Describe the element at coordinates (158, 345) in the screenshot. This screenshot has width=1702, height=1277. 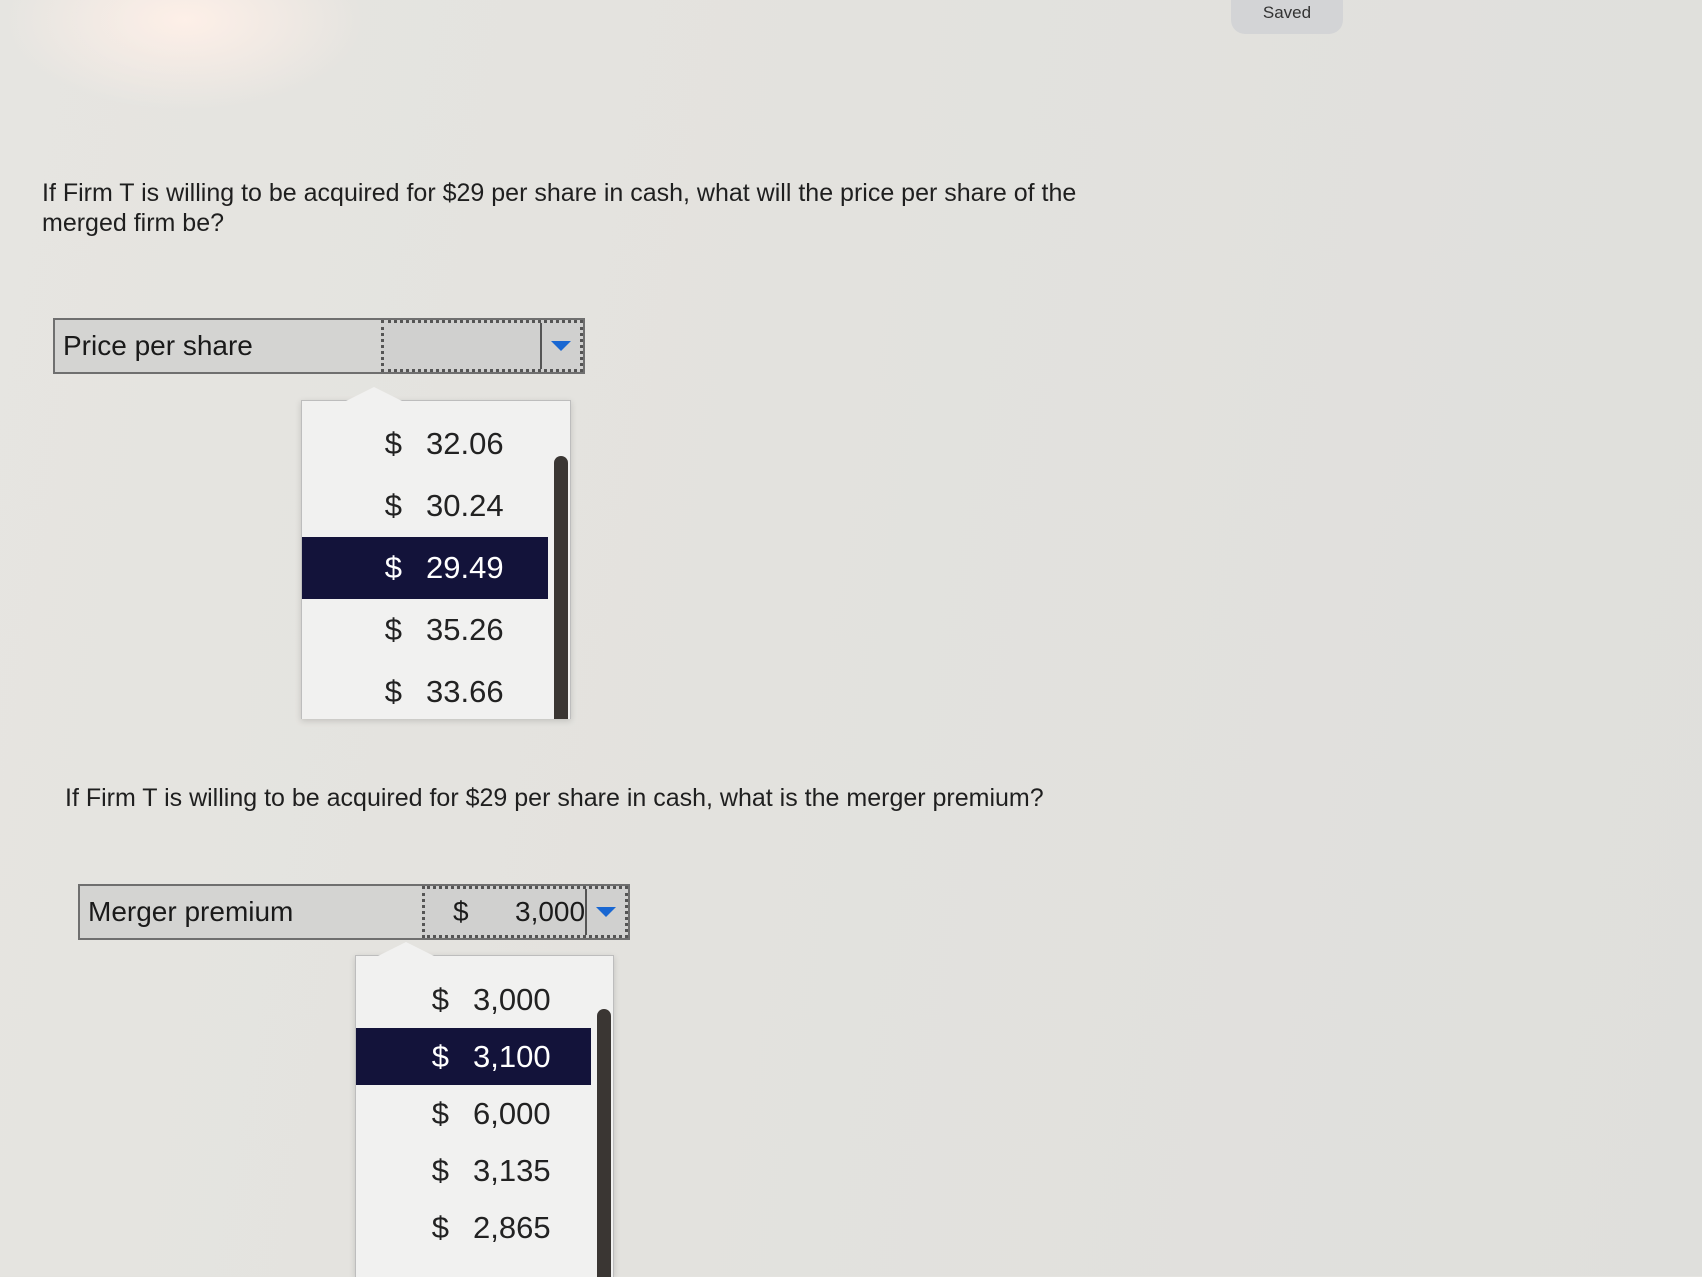
I see `price-per-share-label: Price per share` at that location.